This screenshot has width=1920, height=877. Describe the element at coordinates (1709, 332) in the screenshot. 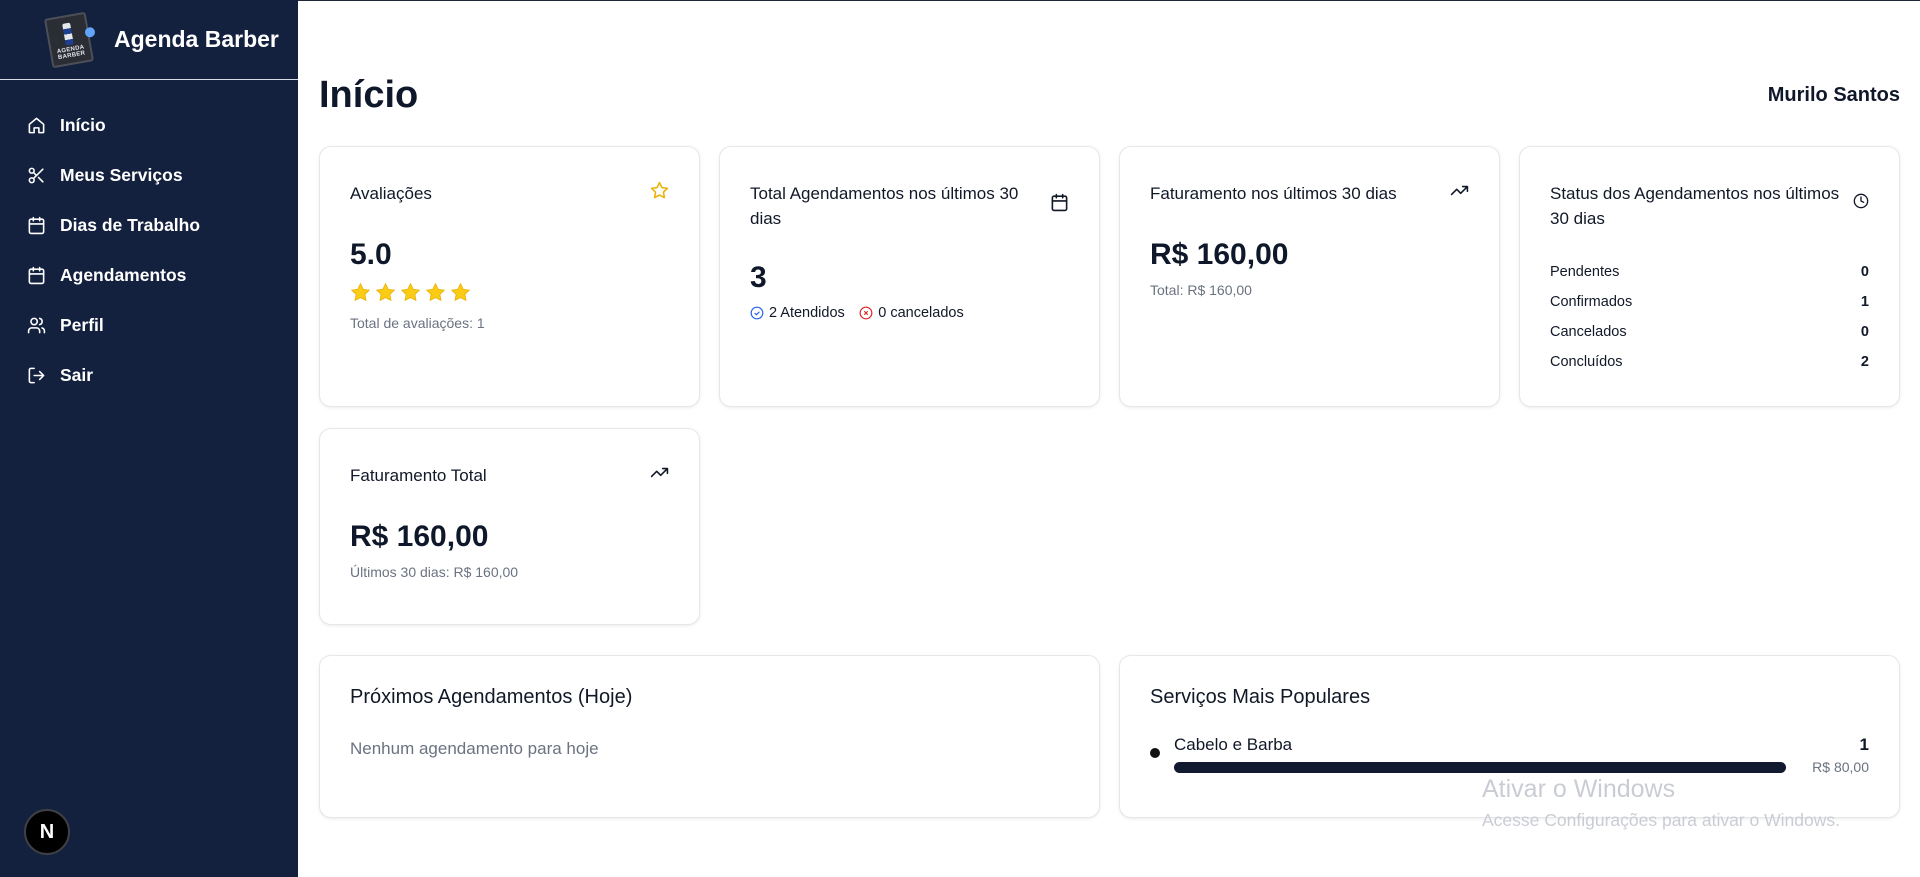

I see `status-row-cancelados: Cancelados 0` at that location.